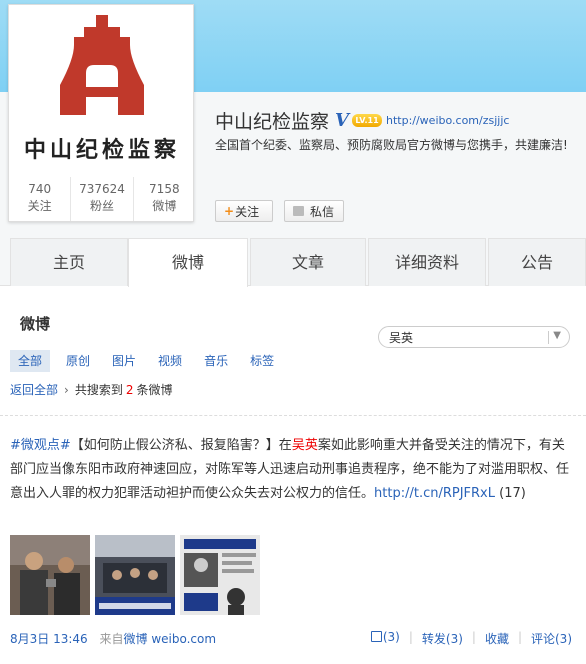 The image size is (586, 664). Describe the element at coordinates (216, 361) in the screenshot. I see `filter-music: 音乐` at that location.